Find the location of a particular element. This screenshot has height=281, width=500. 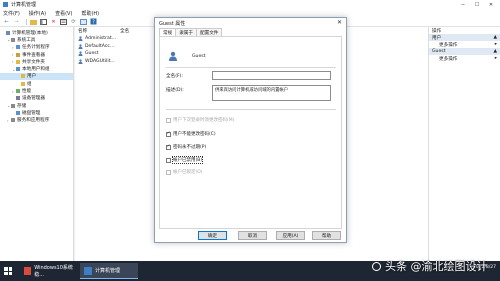

tree-item-label: 组 is located at coordinates (29, 84).